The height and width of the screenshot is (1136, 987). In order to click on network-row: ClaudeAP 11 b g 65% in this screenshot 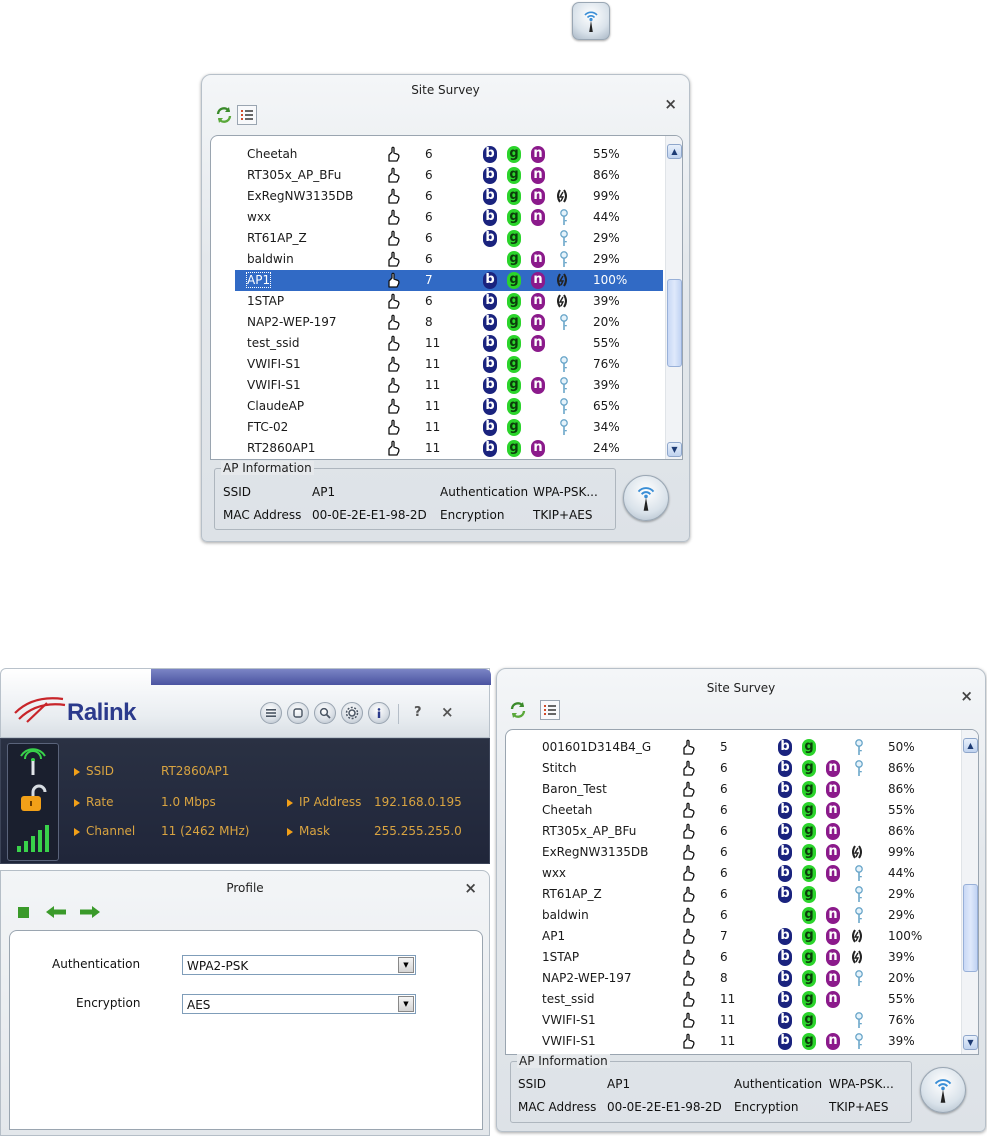, I will do `click(449, 406)`.